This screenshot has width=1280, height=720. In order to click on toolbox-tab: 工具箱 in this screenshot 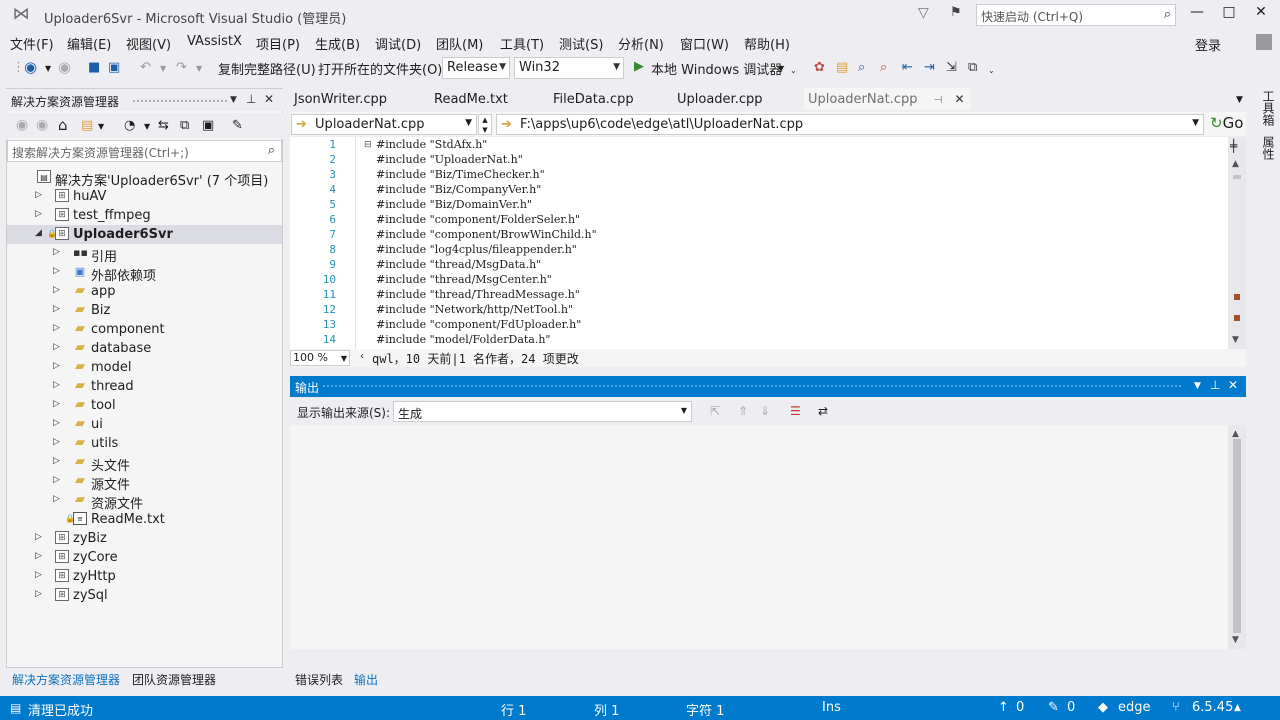, I will do `click(1268, 108)`.